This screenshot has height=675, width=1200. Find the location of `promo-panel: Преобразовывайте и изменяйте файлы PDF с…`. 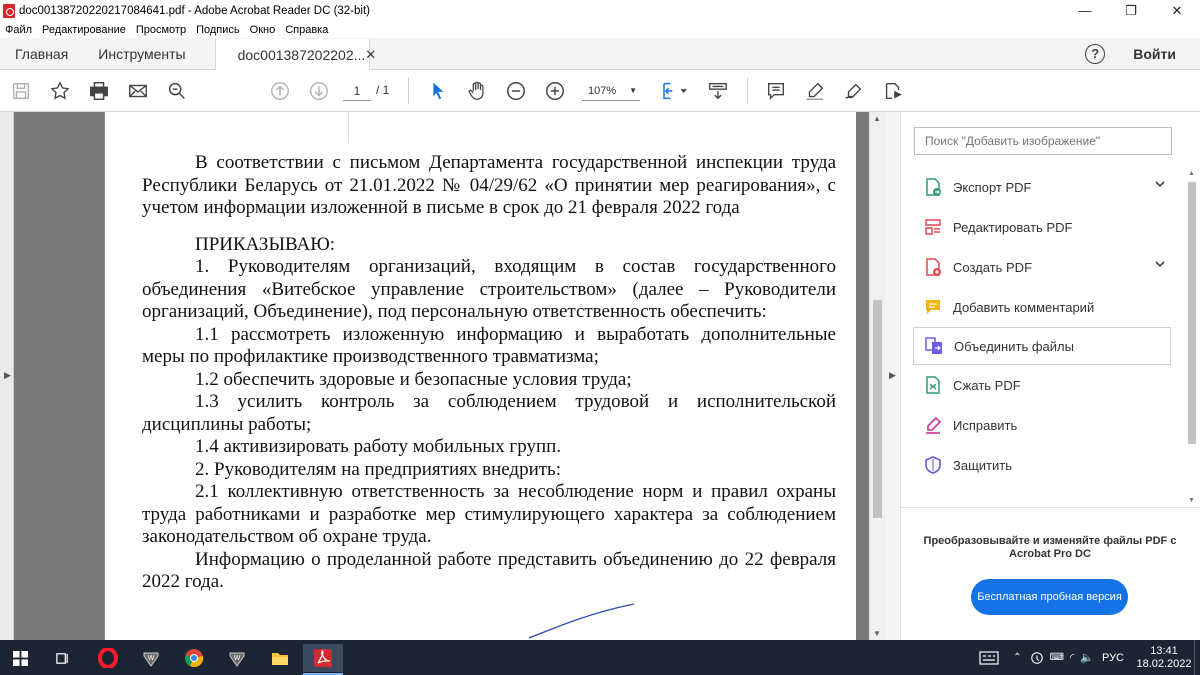

promo-panel: Преобразовывайте и изменяйте файлы PDF с… is located at coordinates (1050, 573).